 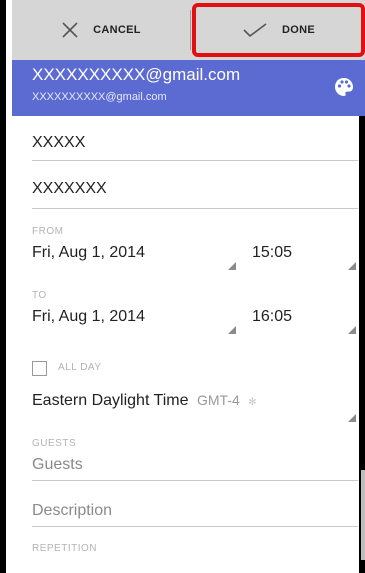 What do you see at coordinates (48, 231) in the screenshot?
I see `from-label: FROM` at bounding box center [48, 231].